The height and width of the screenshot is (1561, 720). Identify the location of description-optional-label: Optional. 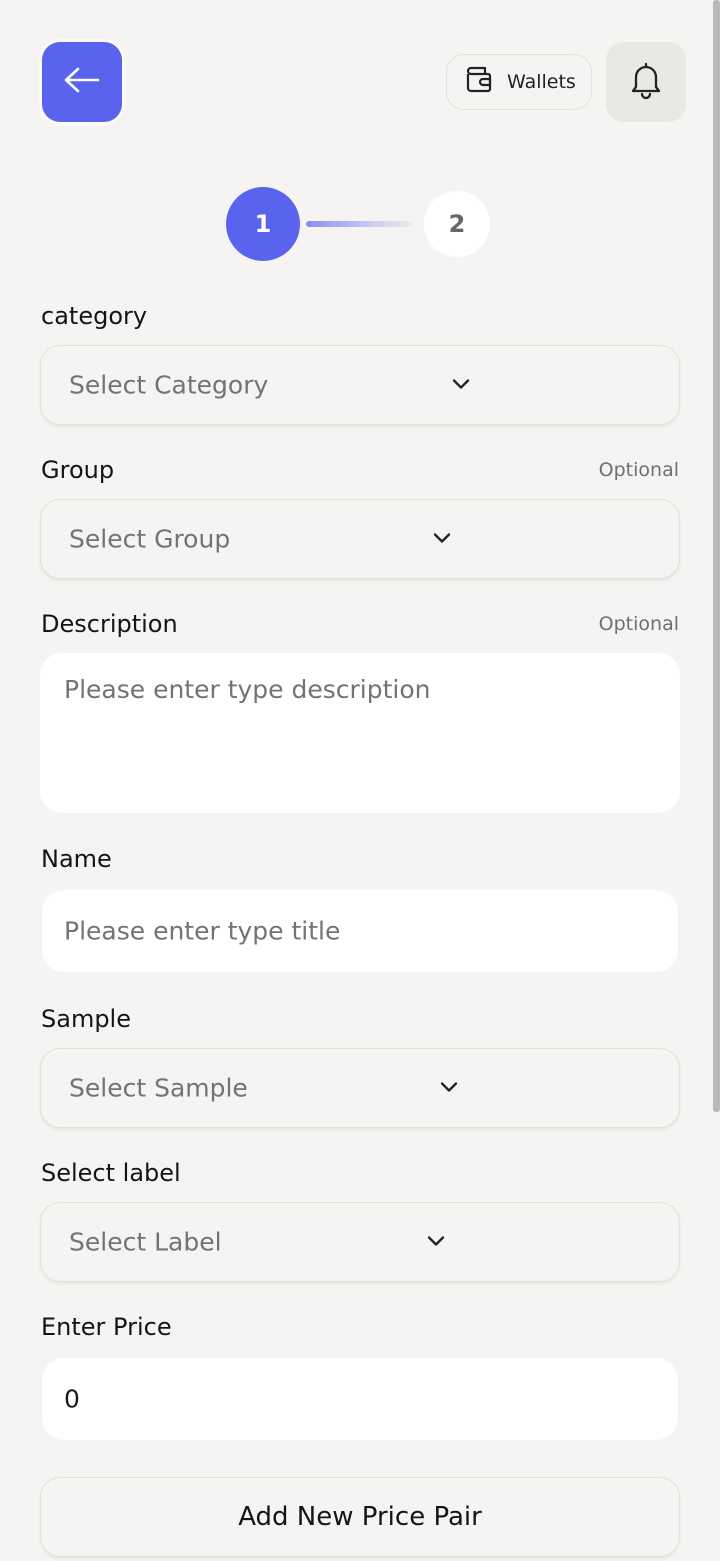
(638, 624).